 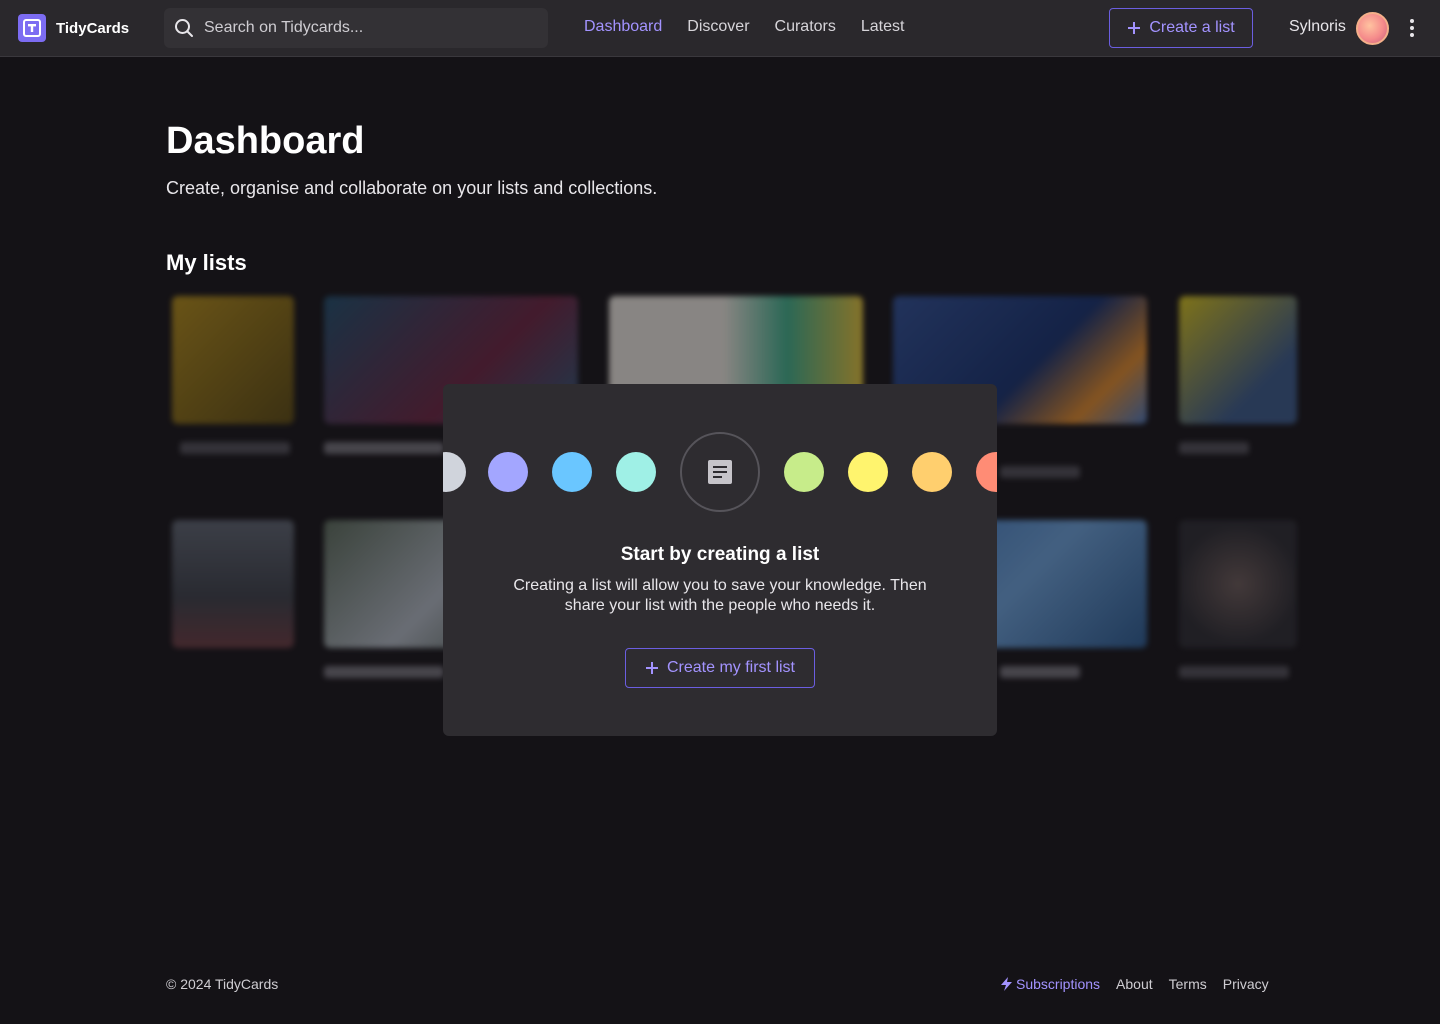 I want to click on nav-latest: Latest, so click(x=883, y=27).